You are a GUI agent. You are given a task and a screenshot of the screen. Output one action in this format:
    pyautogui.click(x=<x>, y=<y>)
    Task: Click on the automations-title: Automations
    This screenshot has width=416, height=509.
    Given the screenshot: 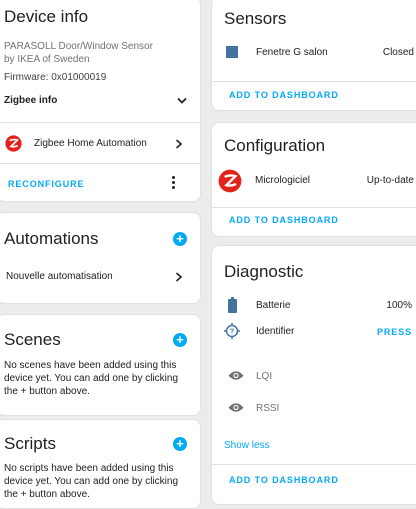 What is the action you would take?
    pyautogui.click(x=51, y=238)
    